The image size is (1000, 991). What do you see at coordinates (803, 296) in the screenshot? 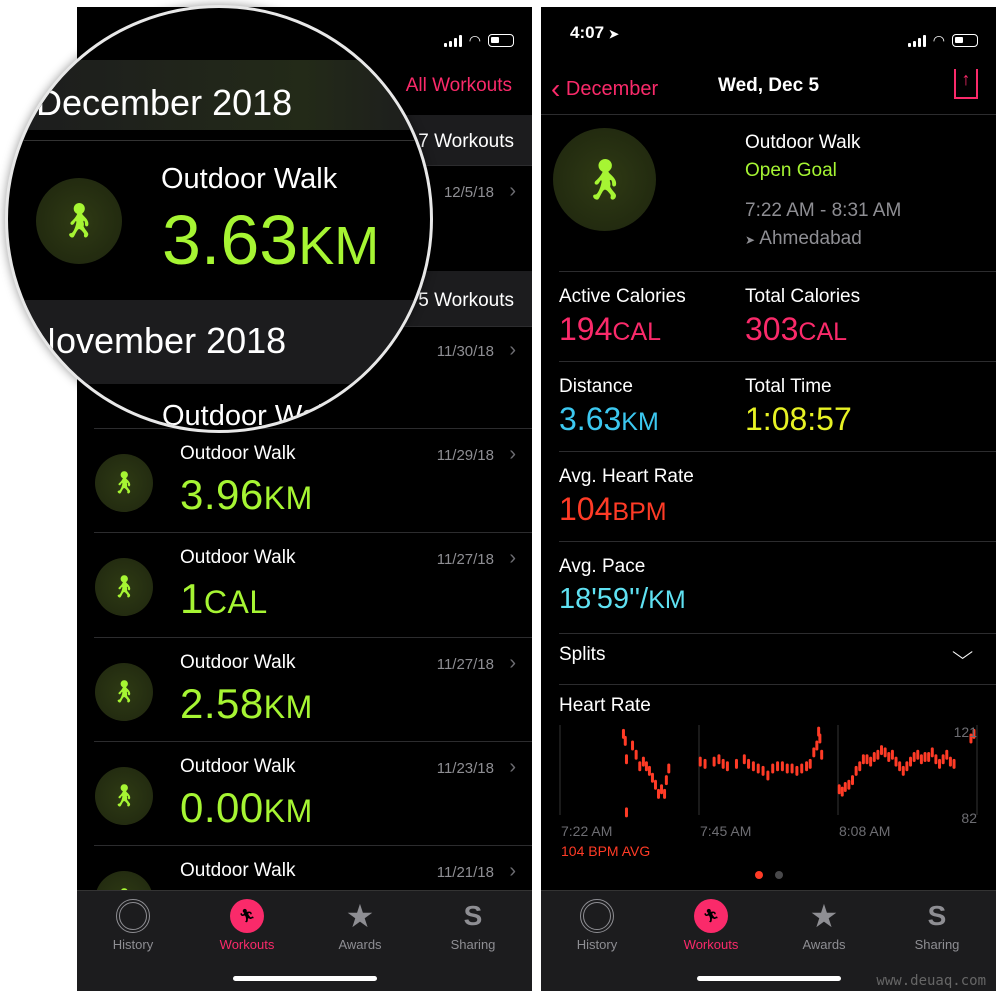
I see `total-calories-label: Total Calories` at bounding box center [803, 296].